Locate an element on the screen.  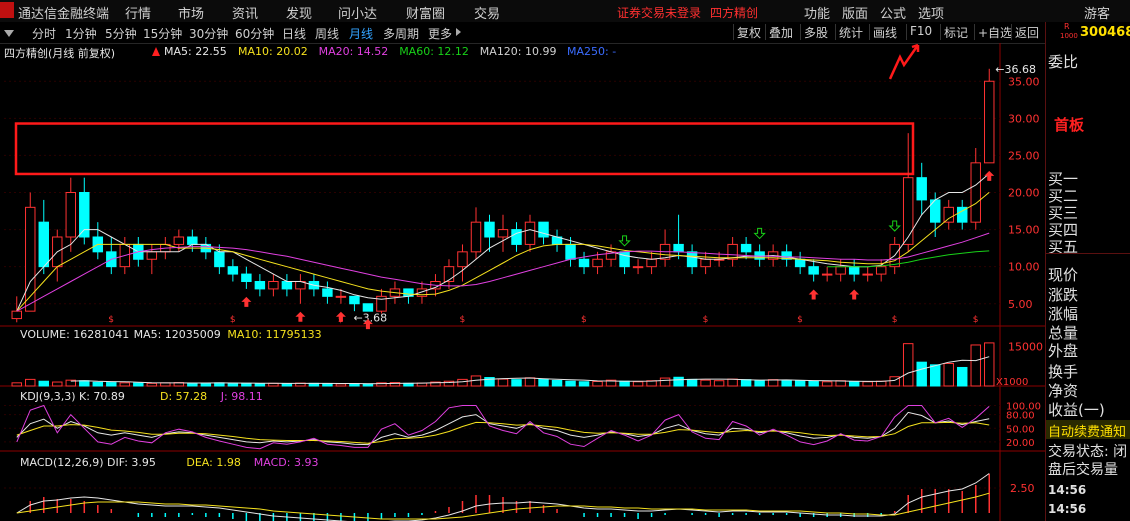
period-tab-day: 日线 is located at coordinates (294, 33).